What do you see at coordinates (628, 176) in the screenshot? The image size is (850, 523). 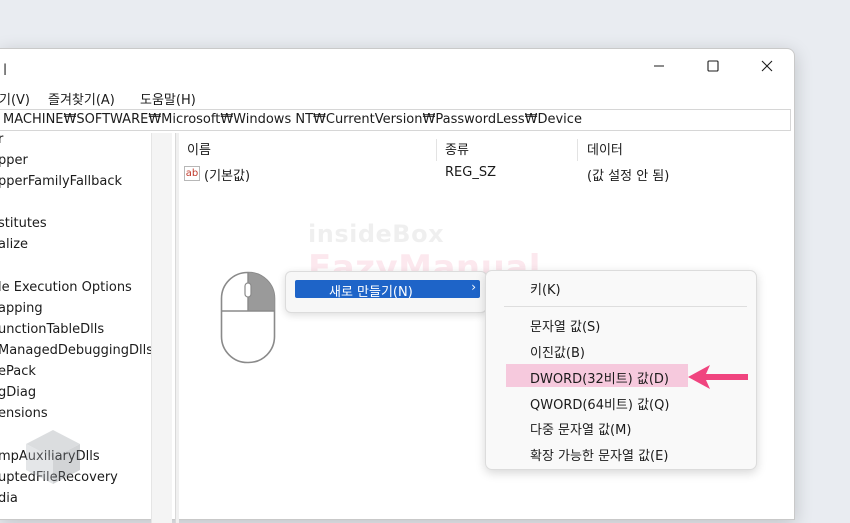 I see `value-data: (값 설정 안 됨)` at bounding box center [628, 176].